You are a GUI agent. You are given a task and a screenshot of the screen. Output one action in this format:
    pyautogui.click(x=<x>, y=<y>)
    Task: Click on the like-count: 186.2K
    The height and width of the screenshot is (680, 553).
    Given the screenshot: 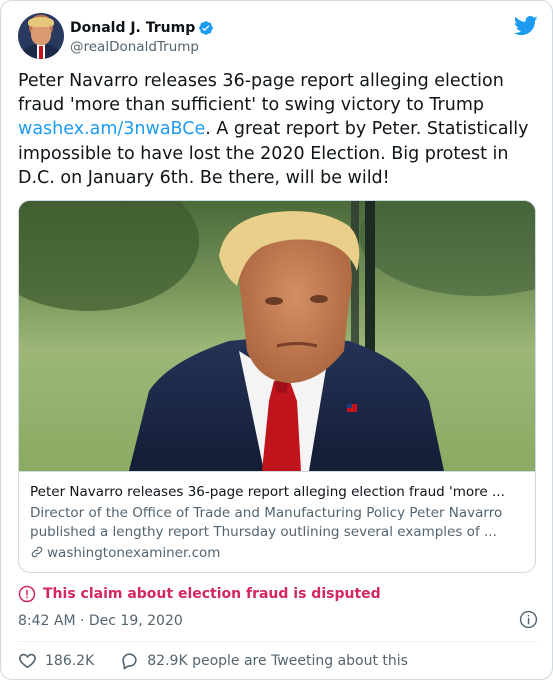 What is the action you would take?
    pyautogui.click(x=70, y=661)
    